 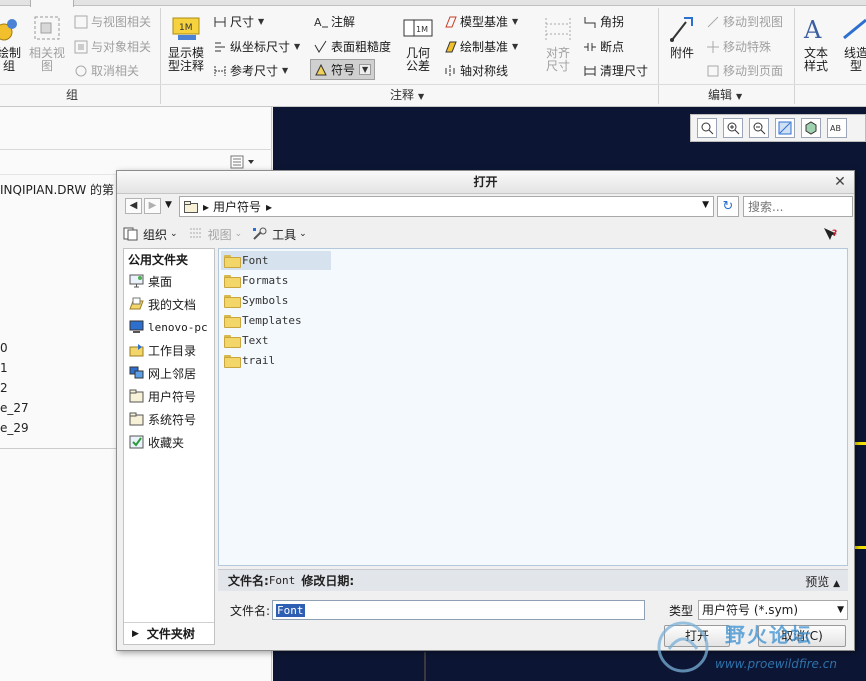 I want to click on address-bar: ▸ 用户符号 ▸ ▼, so click(x=446, y=206).